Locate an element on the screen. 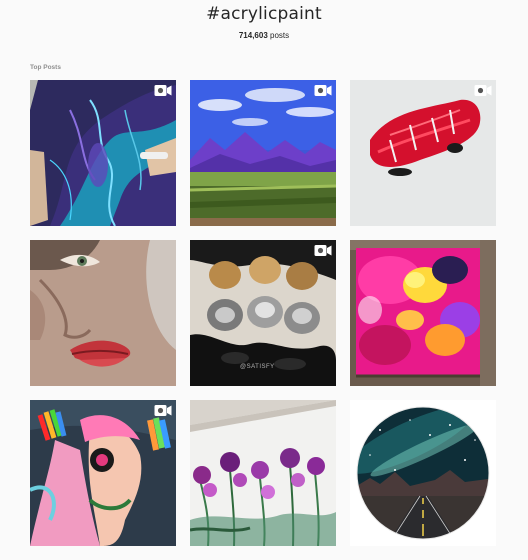  section-label-top-posts: Top Posts is located at coordinates (45, 67).